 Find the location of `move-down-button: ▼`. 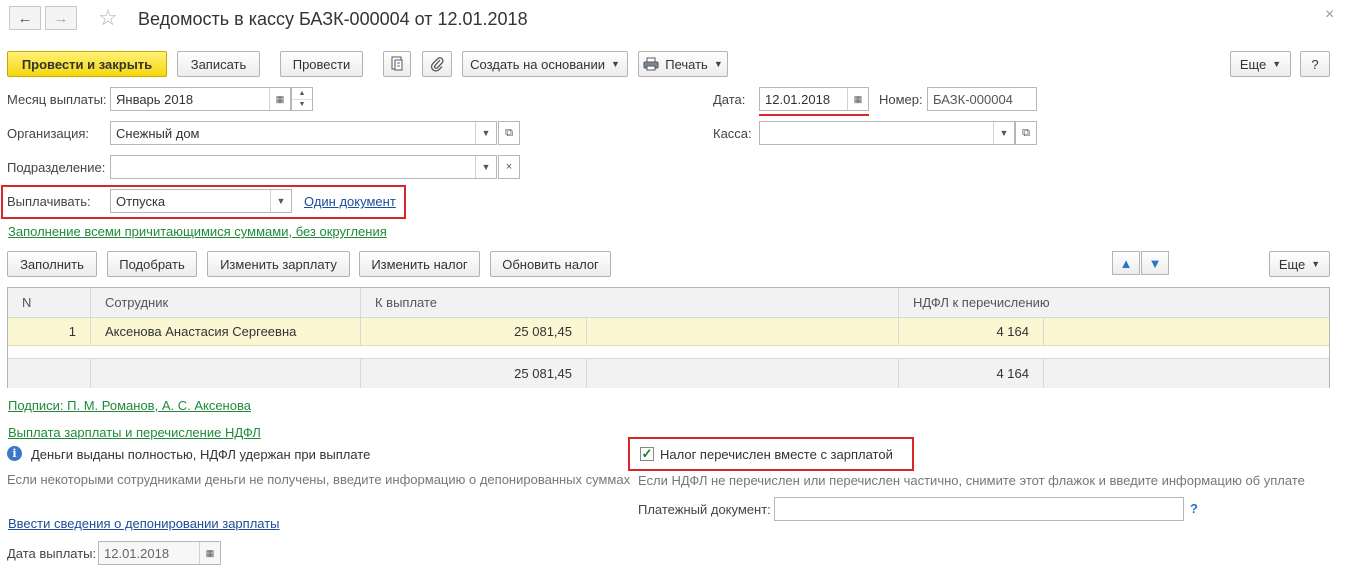

move-down-button: ▼ is located at coordinates (1155, 263).